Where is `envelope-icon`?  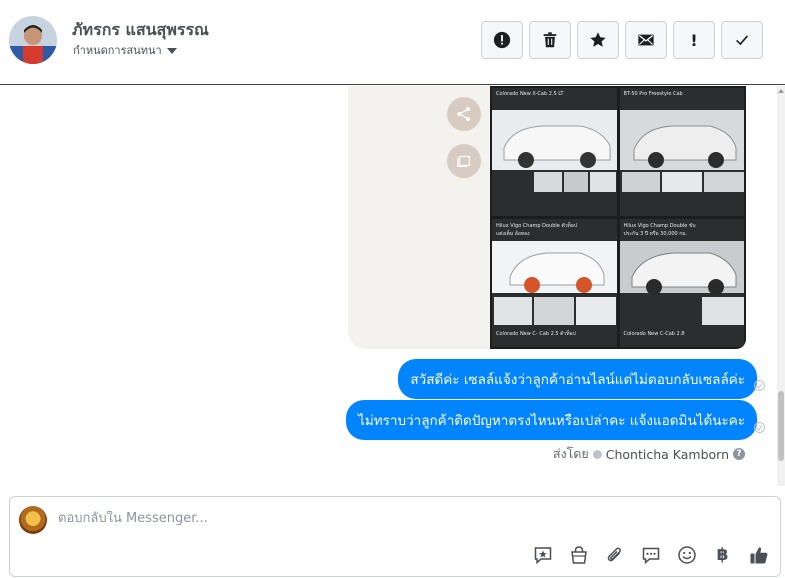
envelope-icon is located at coordinates (646, 40).